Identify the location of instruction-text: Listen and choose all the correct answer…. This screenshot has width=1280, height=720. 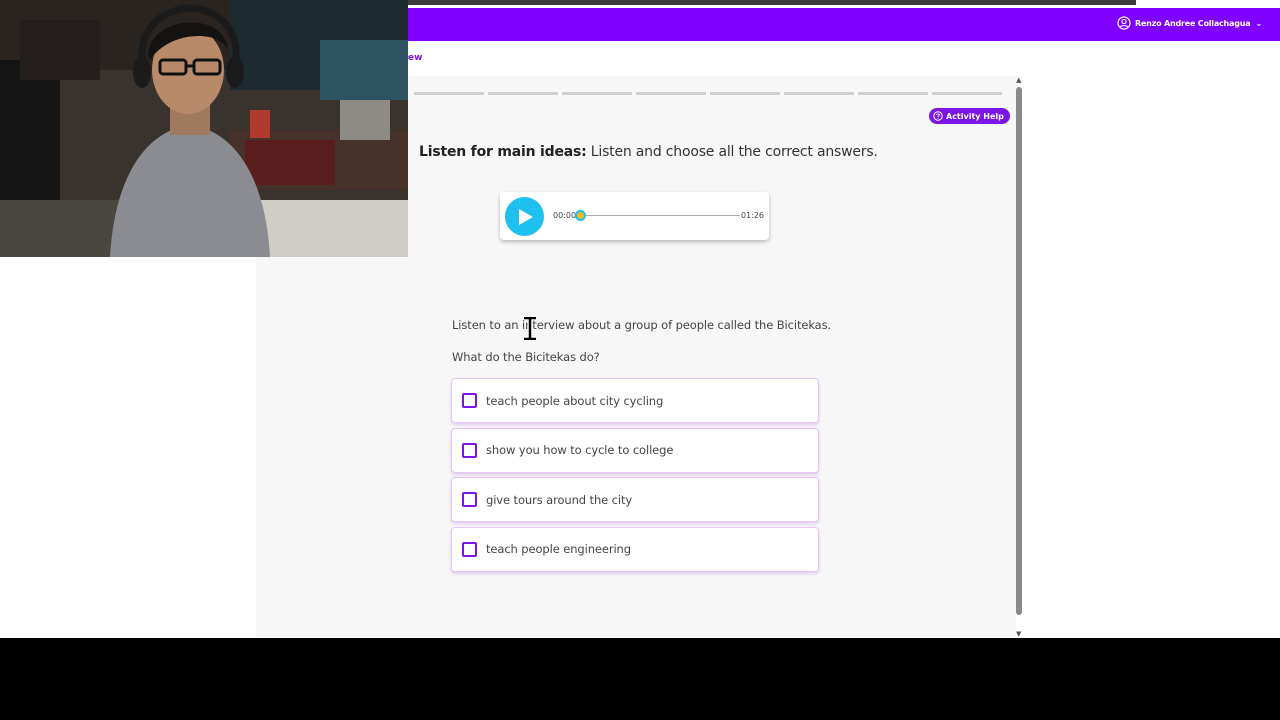
(732, 152).